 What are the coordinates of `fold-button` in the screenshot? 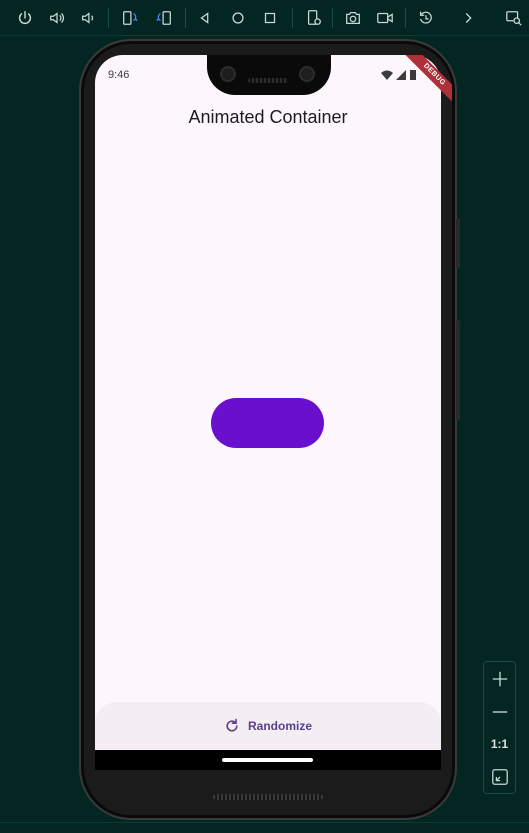 It's located at (314, 18).